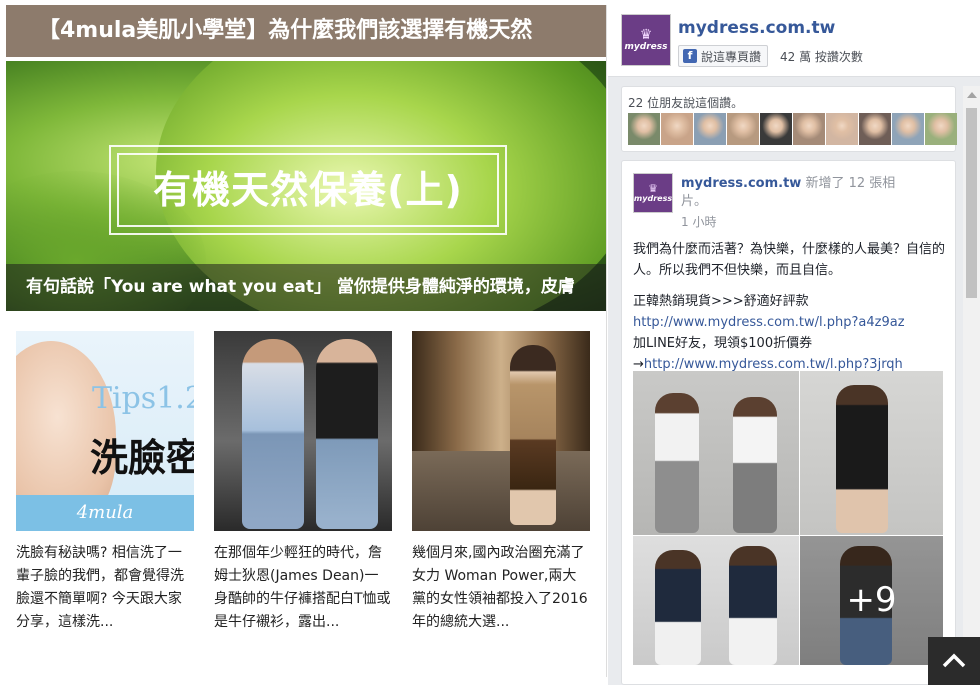 The image size is (980, 685). I want to click on woman-figure-image, so click(533, 435).